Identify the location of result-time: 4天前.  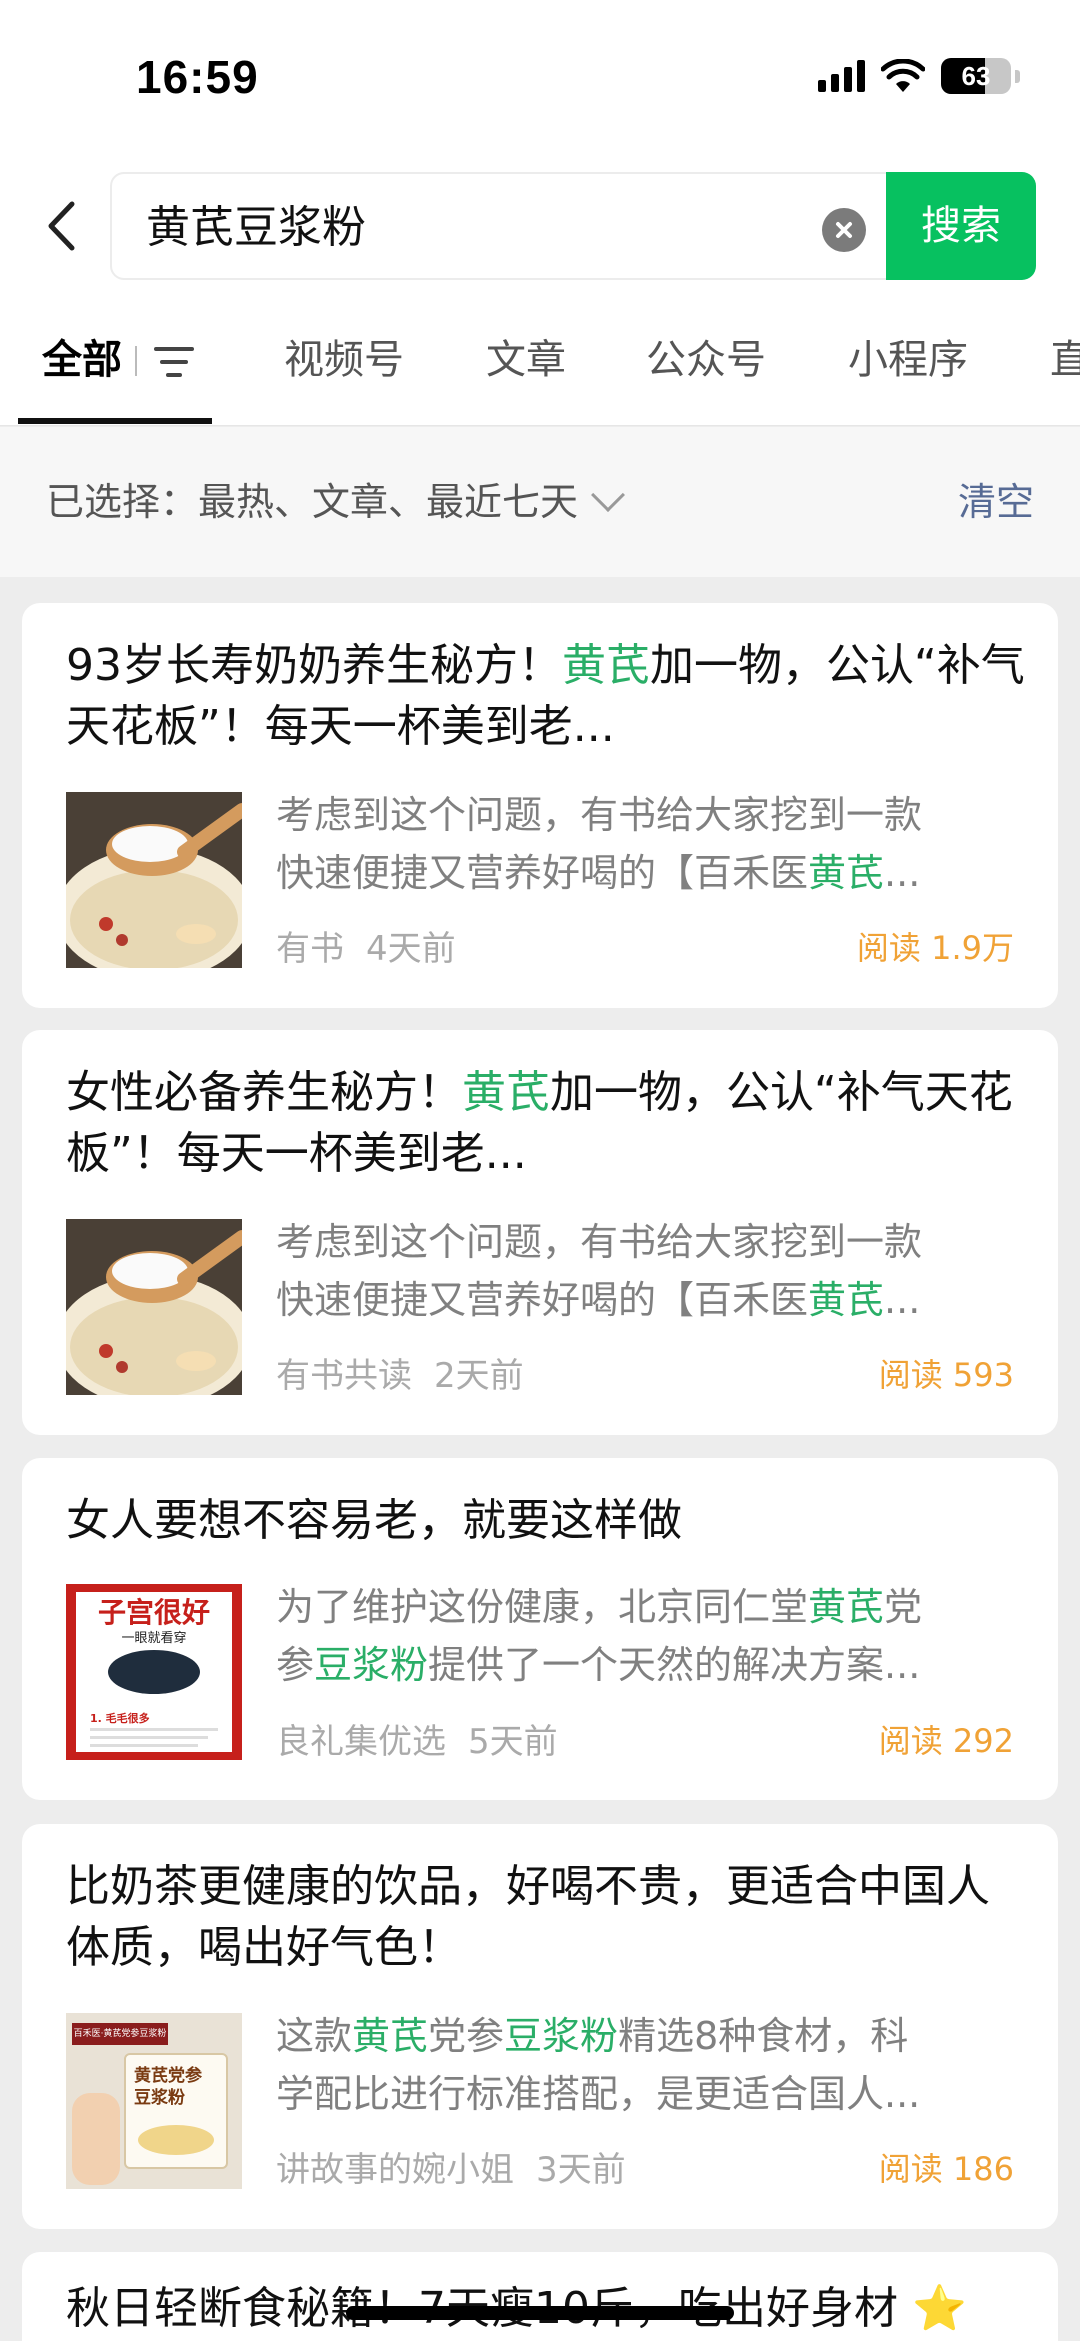
(411, 949).